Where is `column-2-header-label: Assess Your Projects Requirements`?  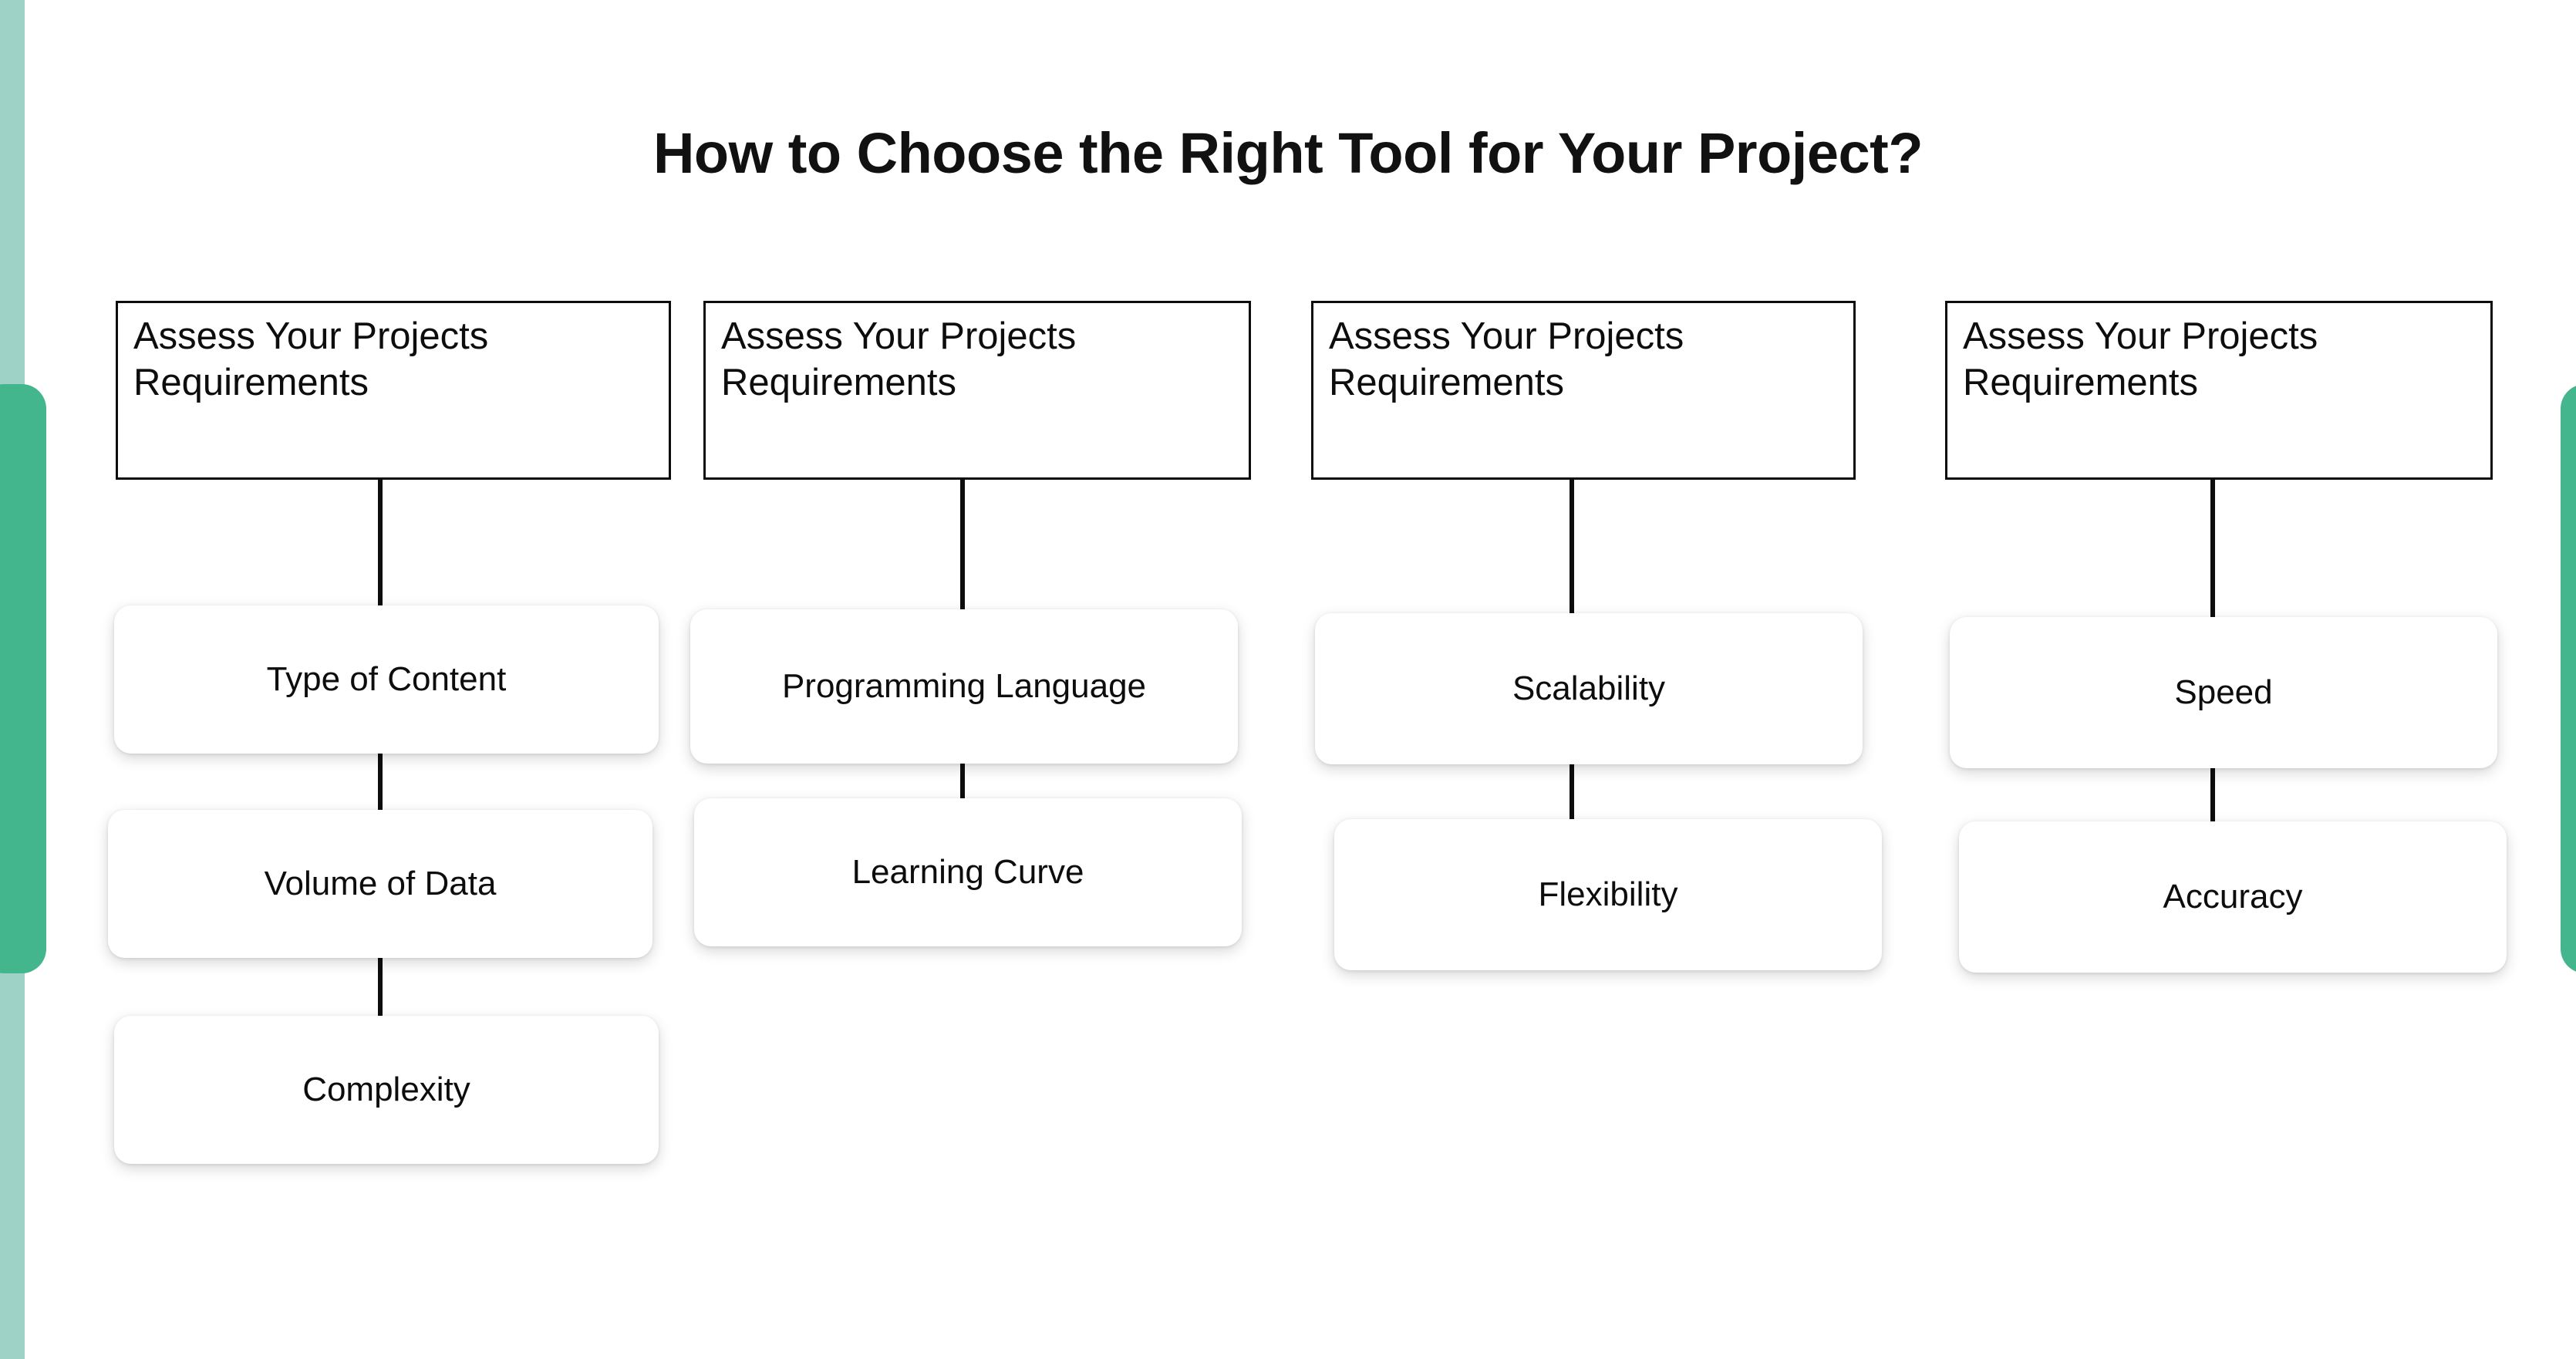 column-2-header-label: Assess Your Projects Requirements is located at coordinates (899, 359).